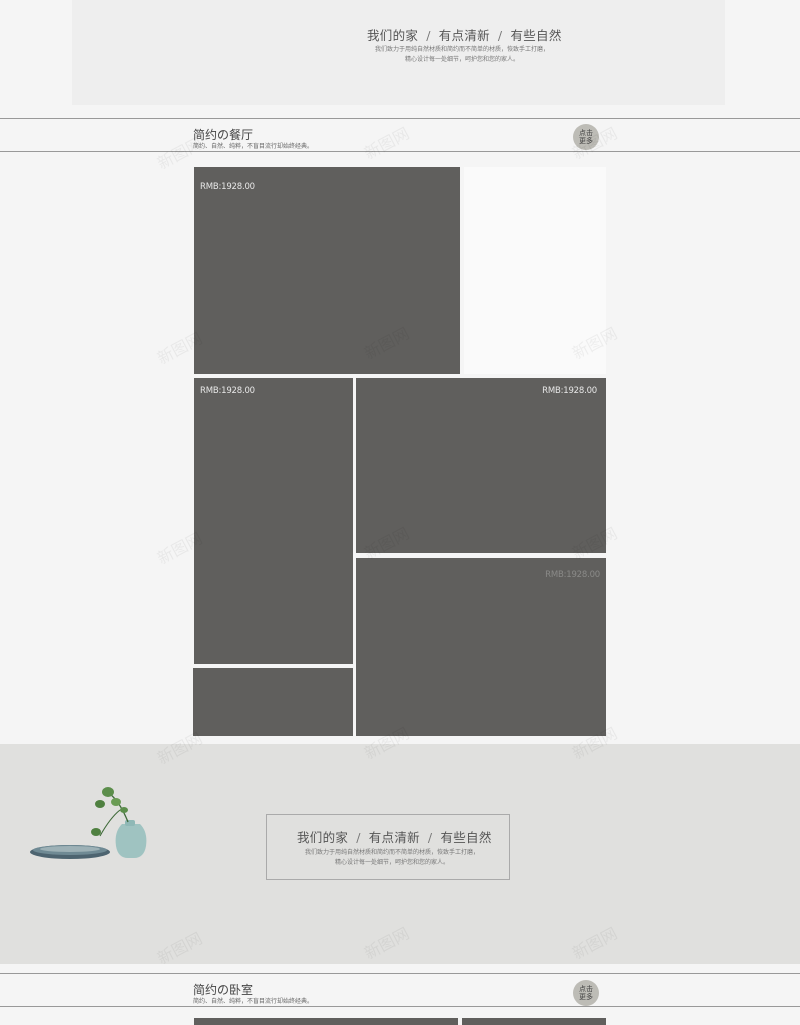  Describe the element at coordinates (327, 270) in the screenshot. I see `product-tile-1: RMB:1928.00` at that location.